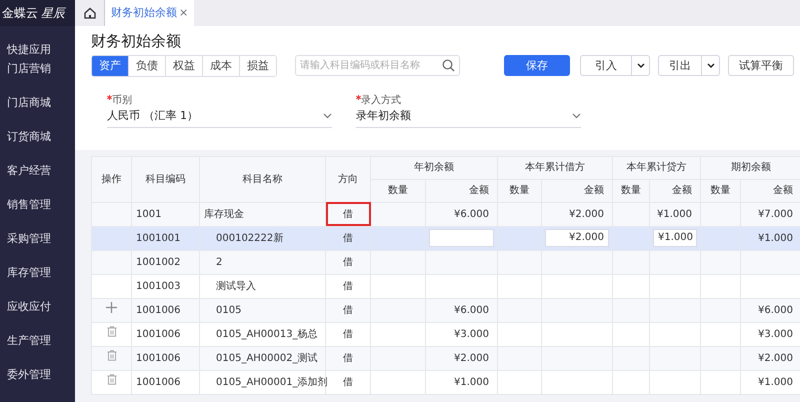 This screenshot has width=800, height=402. Describe the element at coordinates (656, 167) in the screenshot. I see `column-group-header: 本年累计贷方` at that location.